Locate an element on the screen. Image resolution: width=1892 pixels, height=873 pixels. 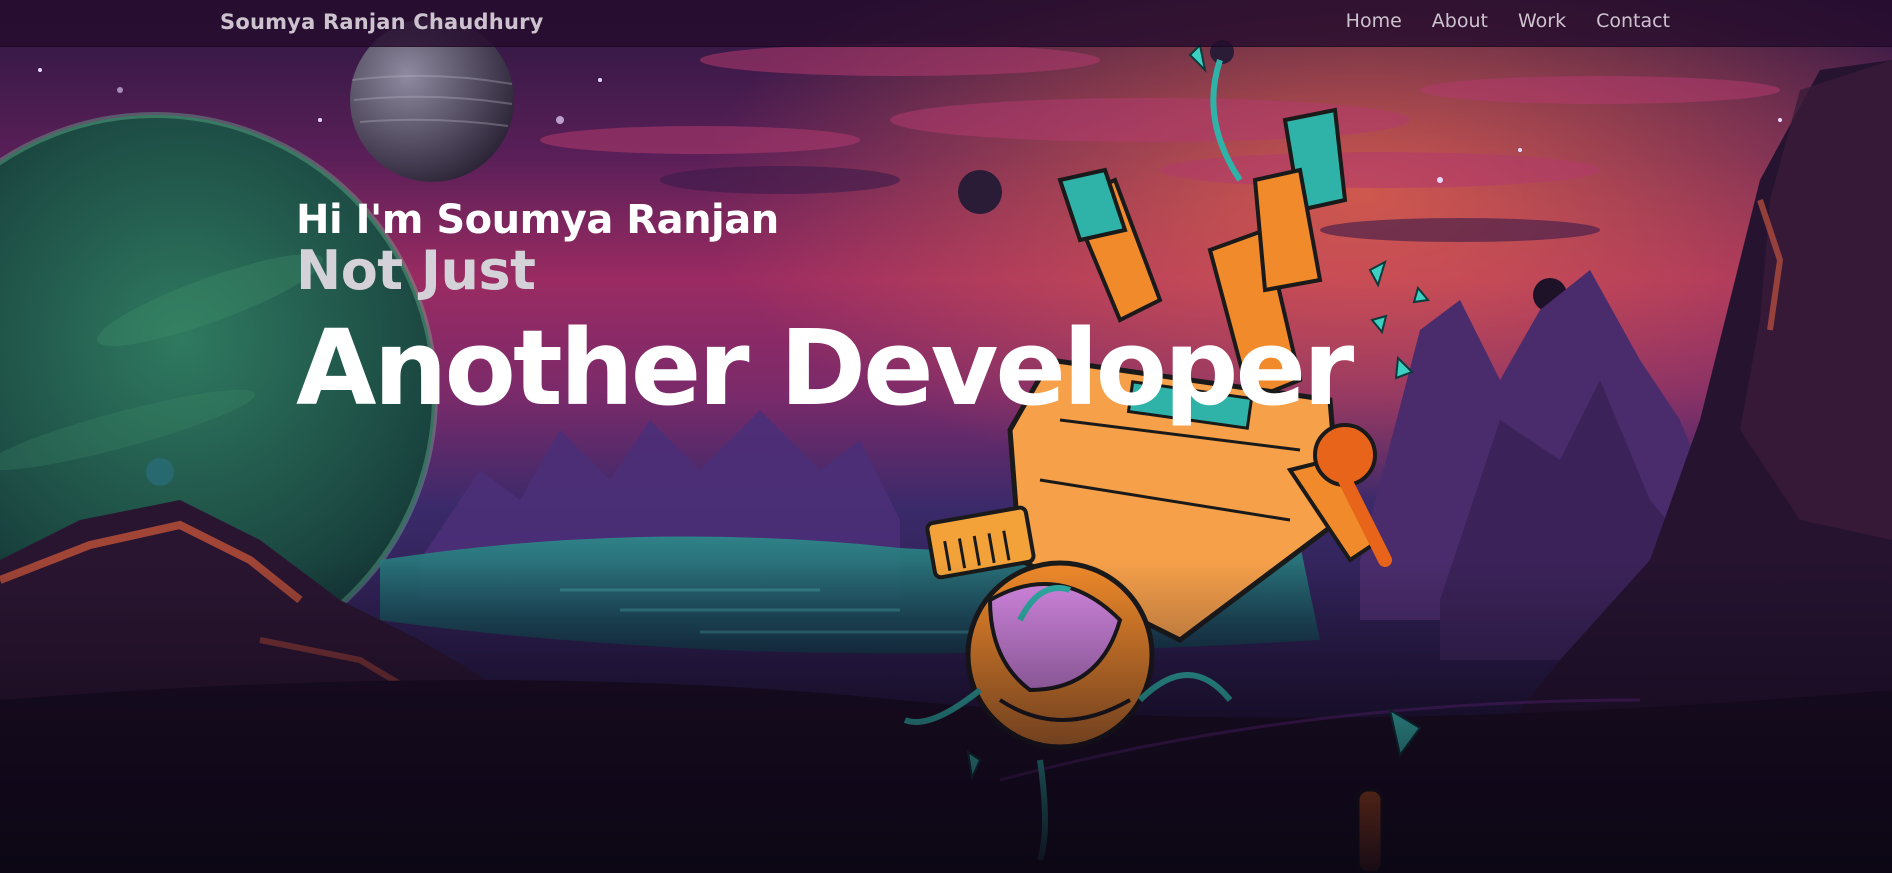
hero-title: Another Developer is located at coordinates (825, 368).